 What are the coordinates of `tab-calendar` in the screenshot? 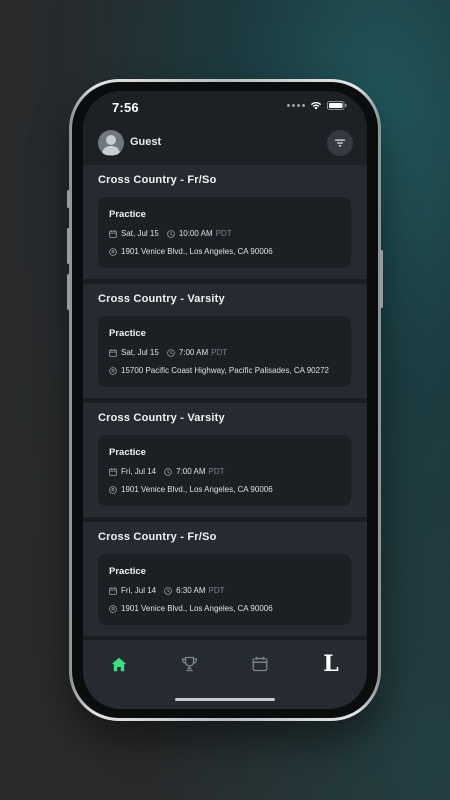 It's located at (260, 664).